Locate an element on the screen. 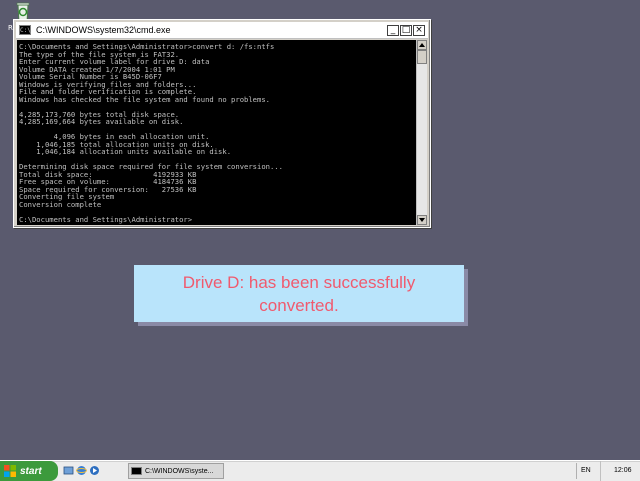  minimize-button: _ is located at coordinates (393, 30).